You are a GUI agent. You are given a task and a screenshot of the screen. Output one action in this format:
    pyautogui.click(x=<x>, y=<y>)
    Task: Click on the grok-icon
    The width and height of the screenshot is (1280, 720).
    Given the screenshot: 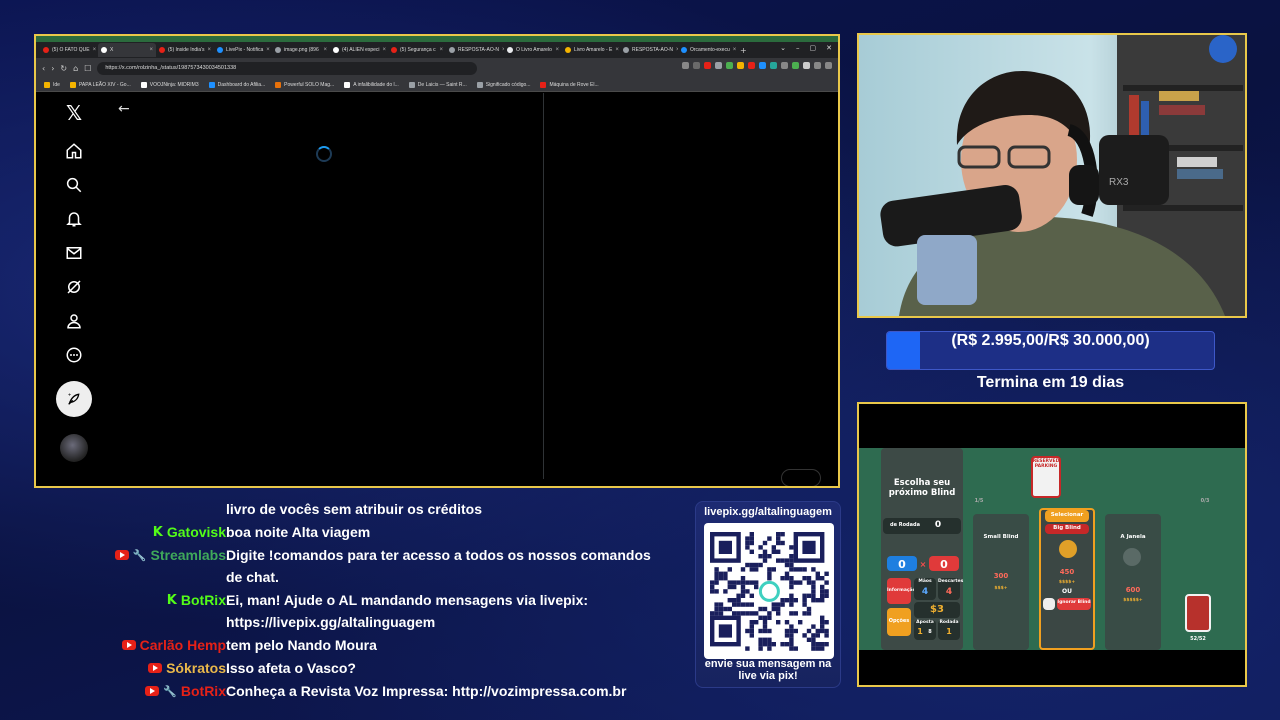 What is the action you would take?
    pyautogui.click(x=74, y=287)
    